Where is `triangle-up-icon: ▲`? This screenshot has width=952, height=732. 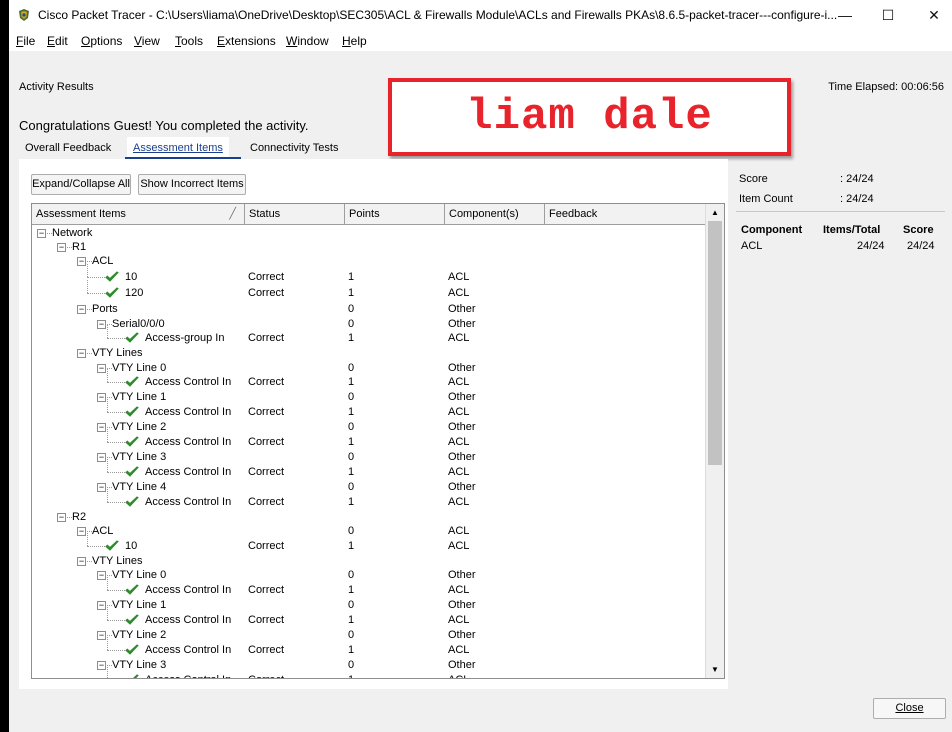
triangle-up-icon: ▲ is located at coordinates (715, 212).